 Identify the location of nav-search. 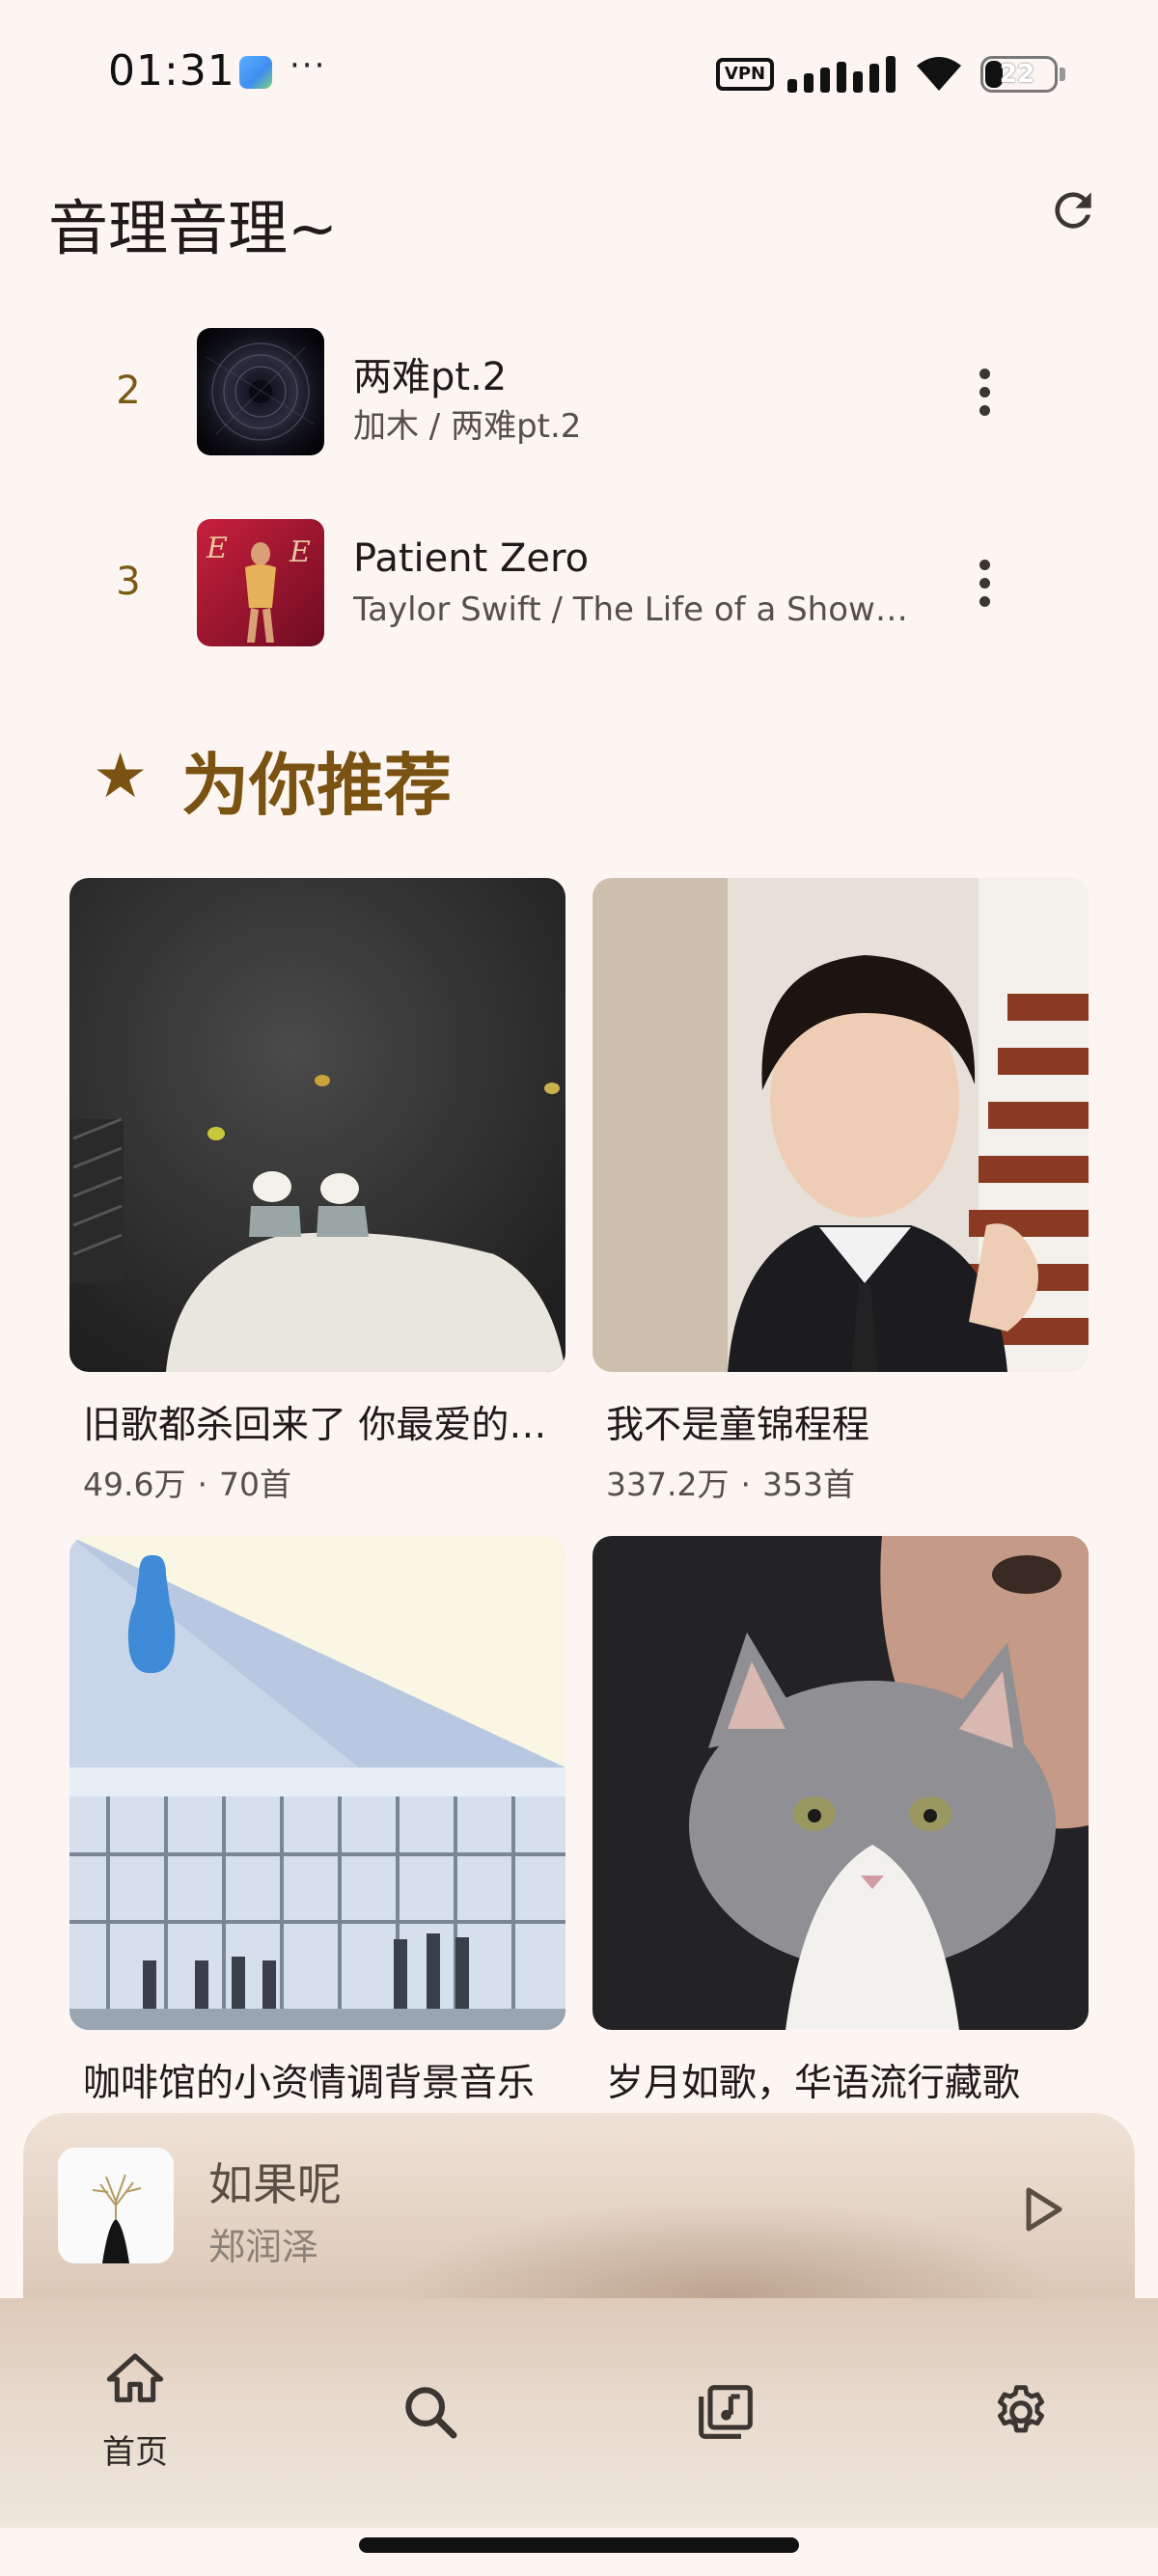
(430, 2421).